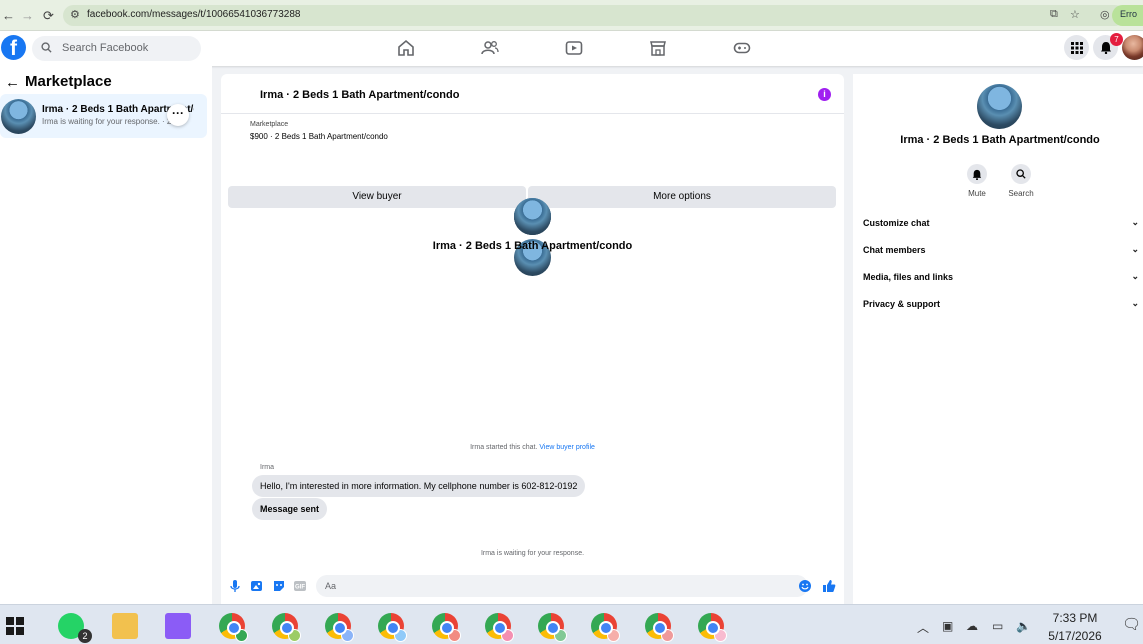 The width and height of the screenshot is (1143, 644). Describe the element at coordinates (359, 95) in the screenshot. I see `chat-title: Irma · 2 Beds 1 Bath Apartment/condo` at that location.